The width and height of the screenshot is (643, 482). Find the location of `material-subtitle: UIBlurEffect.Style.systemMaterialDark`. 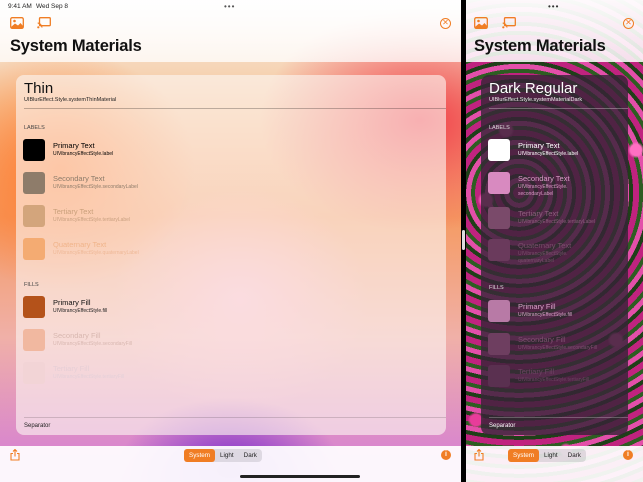

material-subtitle: UIBlurEffect.Style.systemMaterialDark is located at coordinates (536, 100).